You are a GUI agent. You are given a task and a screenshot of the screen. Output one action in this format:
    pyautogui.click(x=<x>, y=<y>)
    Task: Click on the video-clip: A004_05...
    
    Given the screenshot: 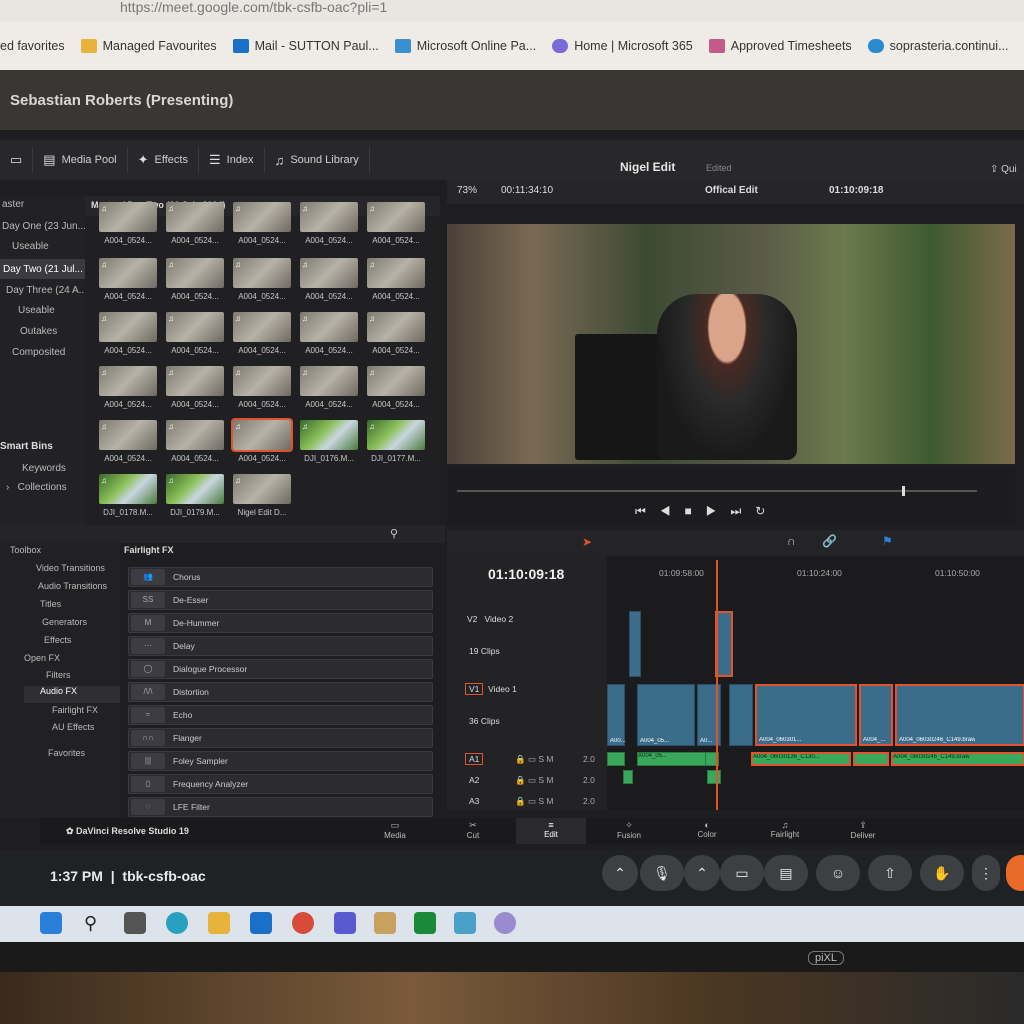 What is the action you would take?
    pyautogui.click(x=666, y=715)
    